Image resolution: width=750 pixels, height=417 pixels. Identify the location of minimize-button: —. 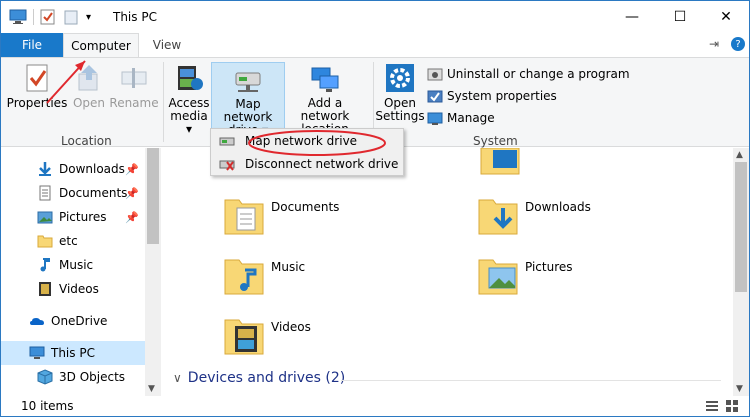
(632, 17).